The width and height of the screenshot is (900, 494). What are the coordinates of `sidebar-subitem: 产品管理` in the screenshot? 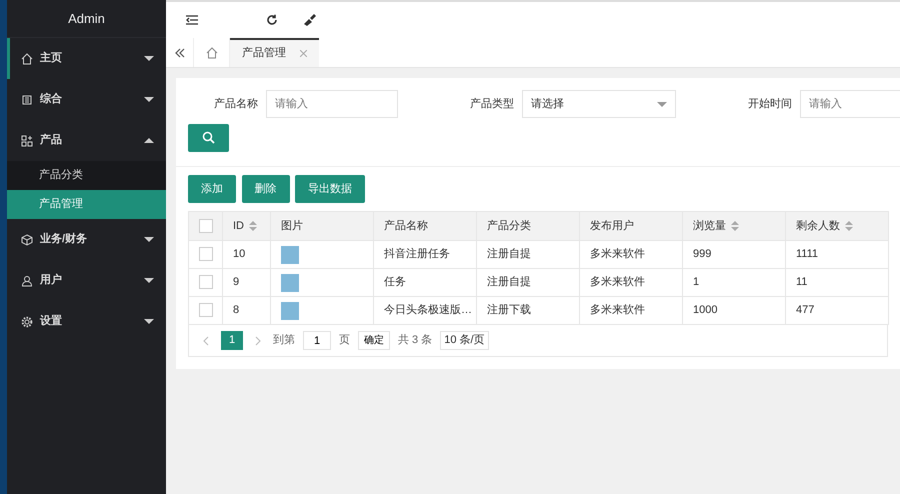 It's located at (86, 204).